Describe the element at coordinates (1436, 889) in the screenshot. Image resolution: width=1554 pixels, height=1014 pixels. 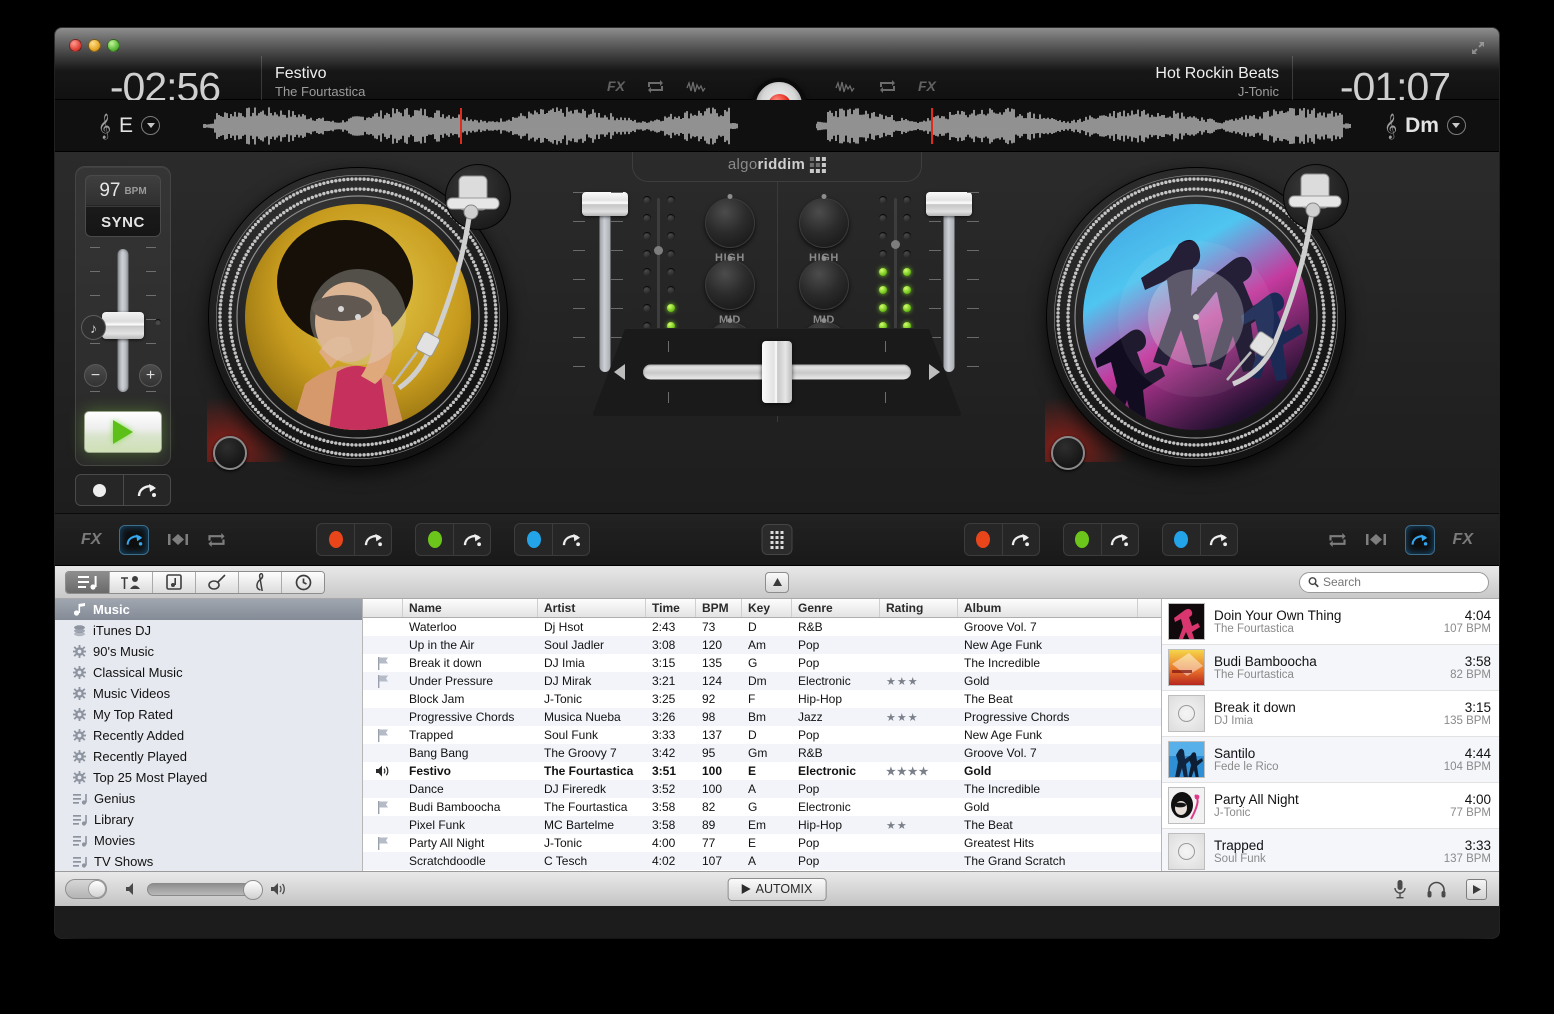
I see `headphones-icon` at that location.